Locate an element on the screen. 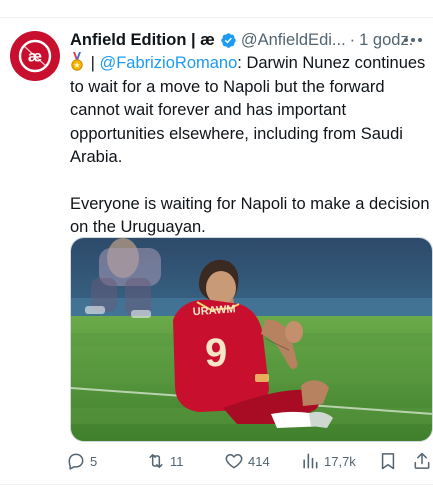 The height and width of the screenshot is (499, 433). bookmark-button is located at coordinates (388, 461).